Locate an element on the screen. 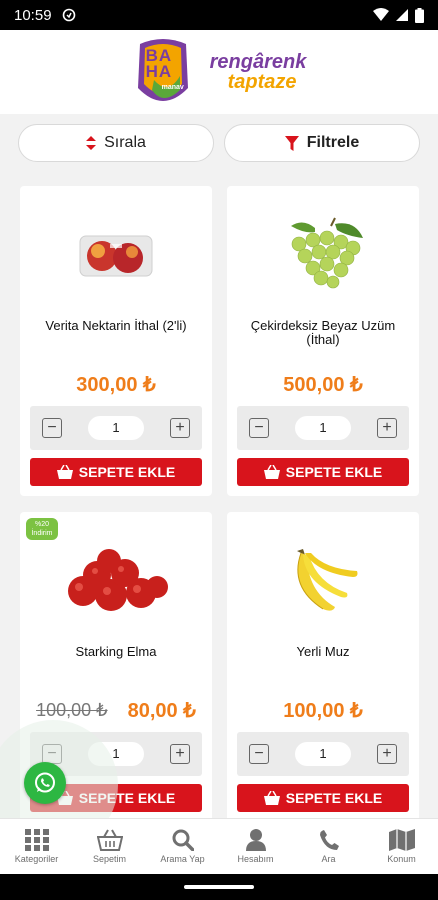 Image resolution: width=438 pixels, height=900 pixels. nav-item-cart: Sepetim is located at coordinates (109, 846).